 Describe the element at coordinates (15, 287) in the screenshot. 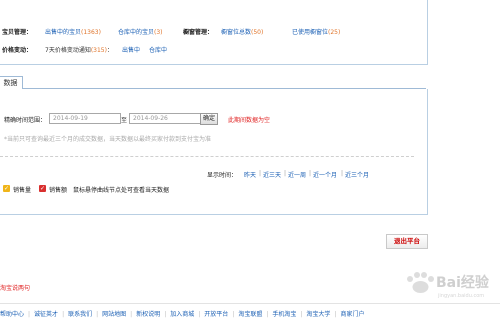

I see `feedback-link: 淘宝说两句` at that location.